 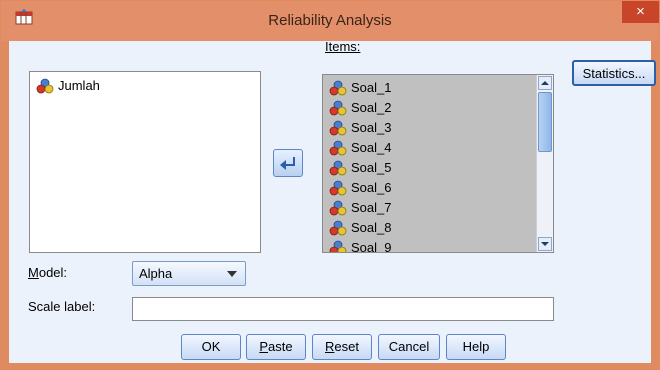 I want to click on reset-label-rest: eset, so click(x=346, y=346).